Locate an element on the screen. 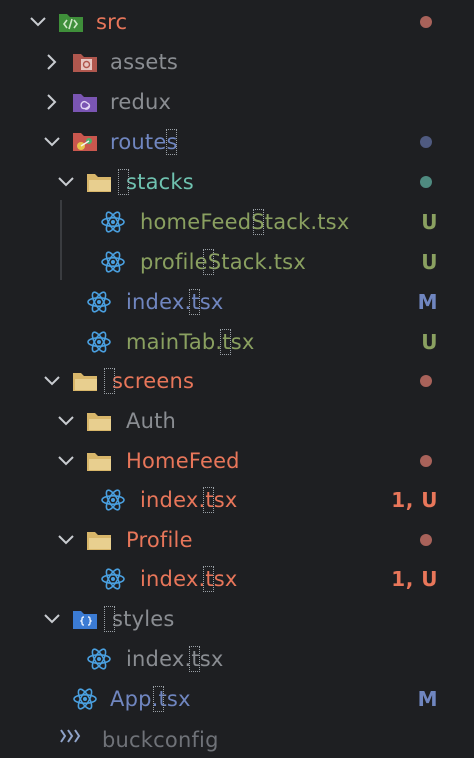 The image size is (474, 758). tree-item-styles-index: index.tsx is located at coordinates (237, 659).